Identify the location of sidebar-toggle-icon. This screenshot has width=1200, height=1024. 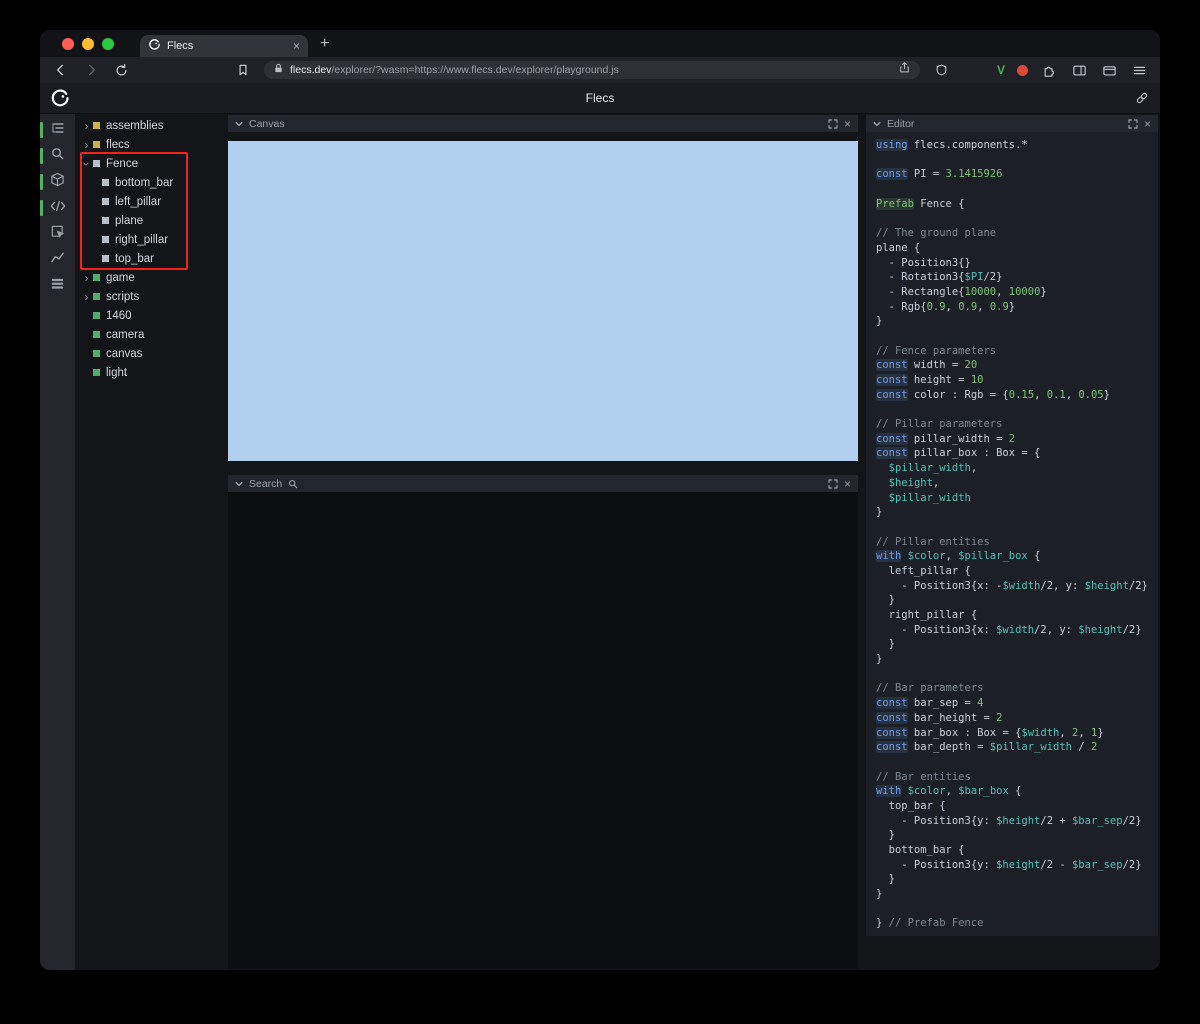
(1079, 70).